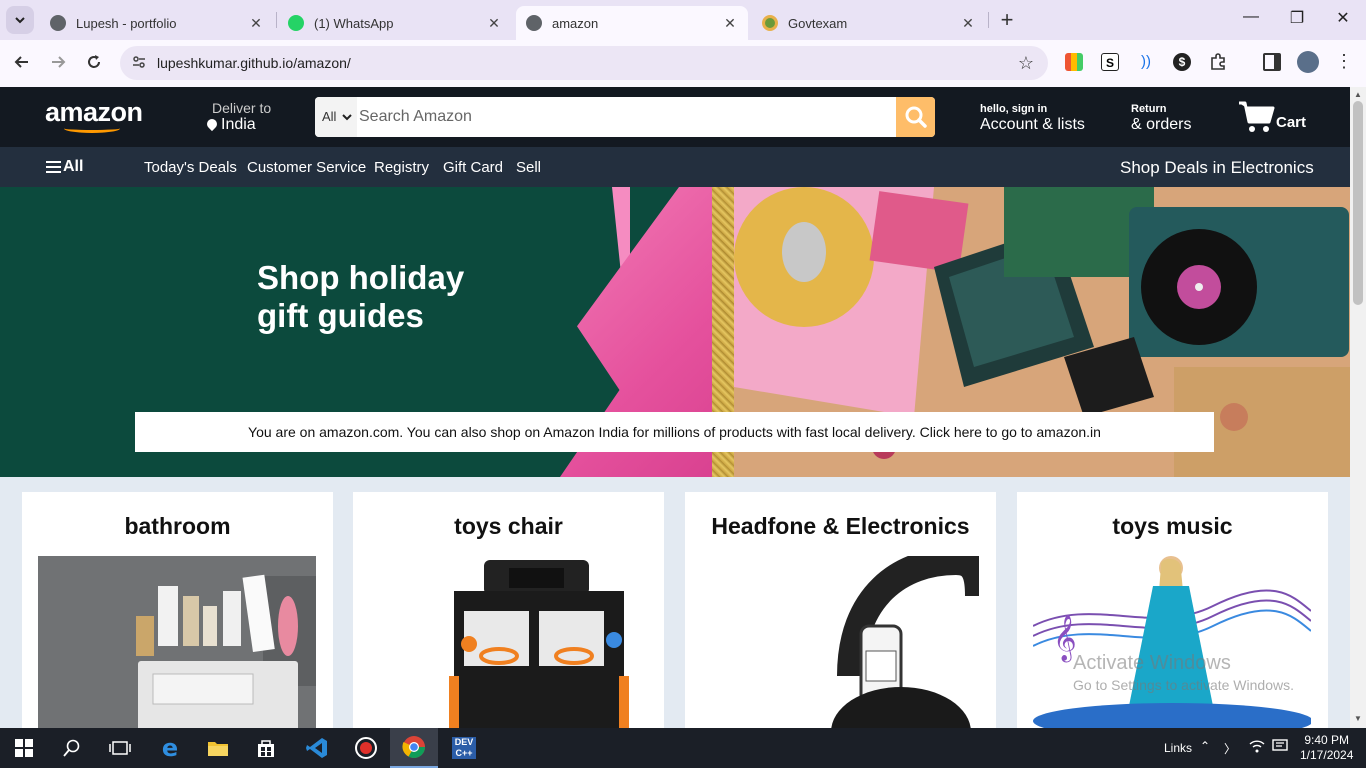  I want to click on nav-sell: Sell, so click(528, 167).